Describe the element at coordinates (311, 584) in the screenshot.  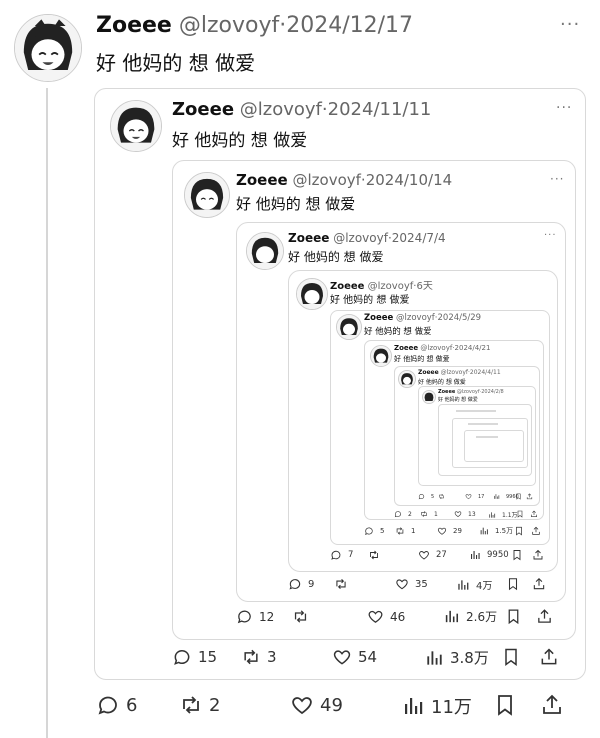
I see `reply-count: 9` at that location.